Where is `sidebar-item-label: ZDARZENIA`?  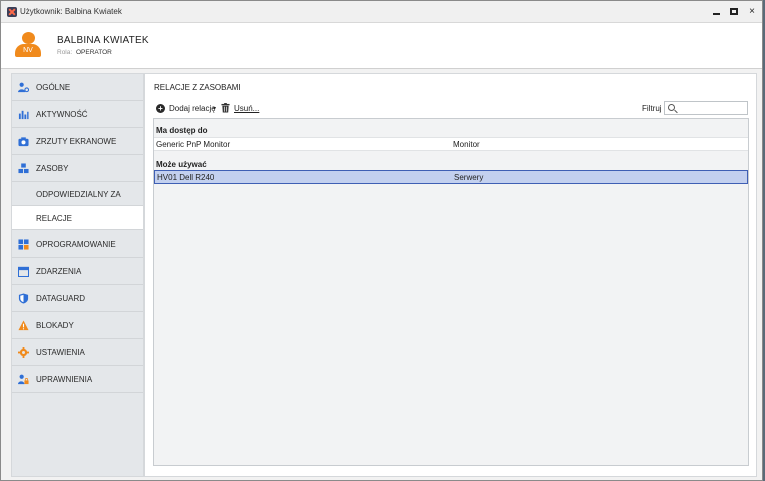 sidebar-item-label: ZDARZENIA is located at coordinates (59, 271).